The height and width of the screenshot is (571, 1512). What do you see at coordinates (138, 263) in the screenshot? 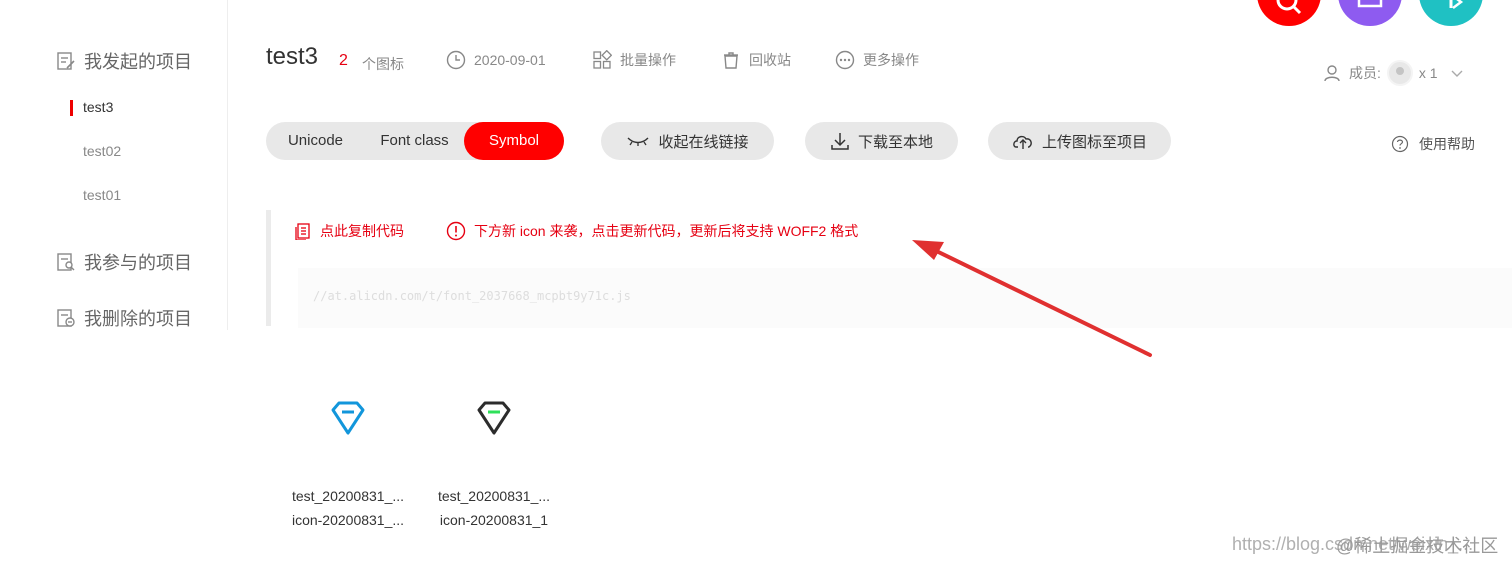
I see `sidebar-group-label: 我参与的项目` at bounding box center [138, 263].